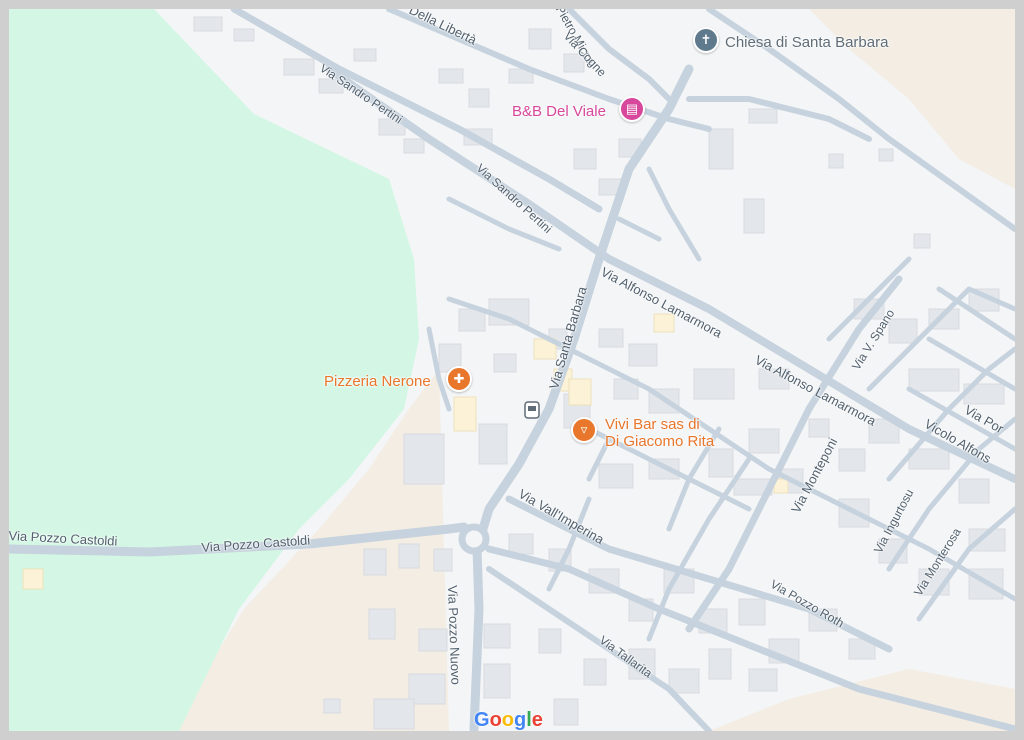  Describe the element at coordinates (806, 43) in the screenshot. I see `poi-label-church: Chiesa di Santa Barbara` at that location.